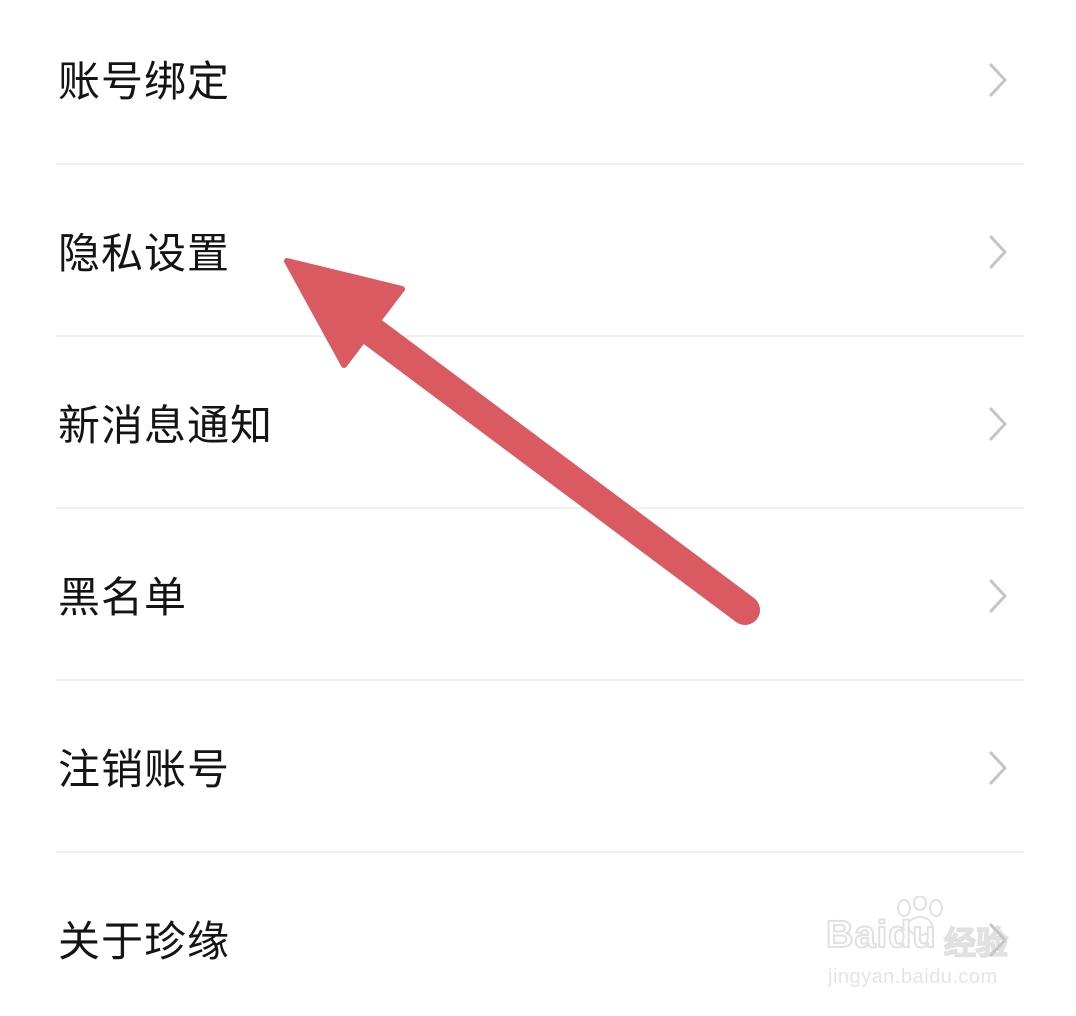 Image resolution: width=1076 pixels, height=1016 pixels. Describe the element at coordinates (144, 81) in the screenshot. I see `menu-item-label: 账号绑定` at that location.